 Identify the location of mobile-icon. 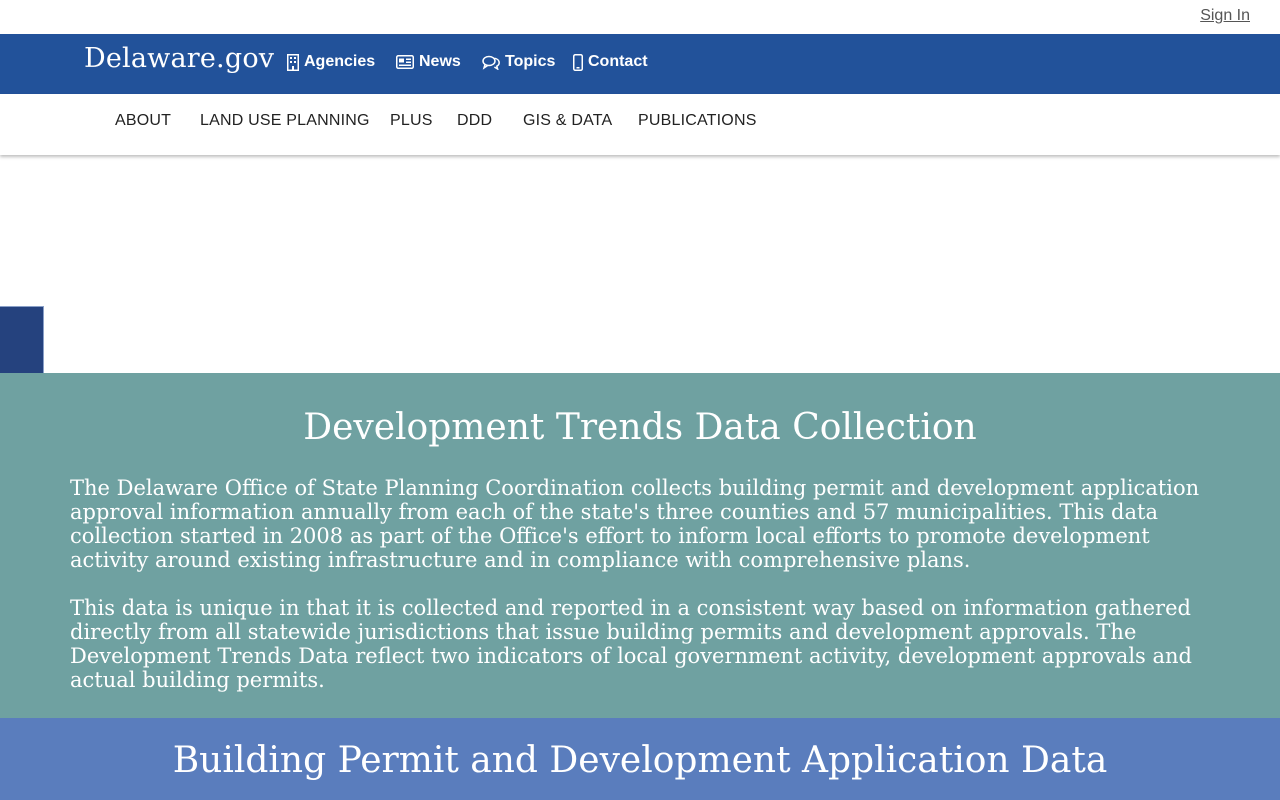
(578, 62).